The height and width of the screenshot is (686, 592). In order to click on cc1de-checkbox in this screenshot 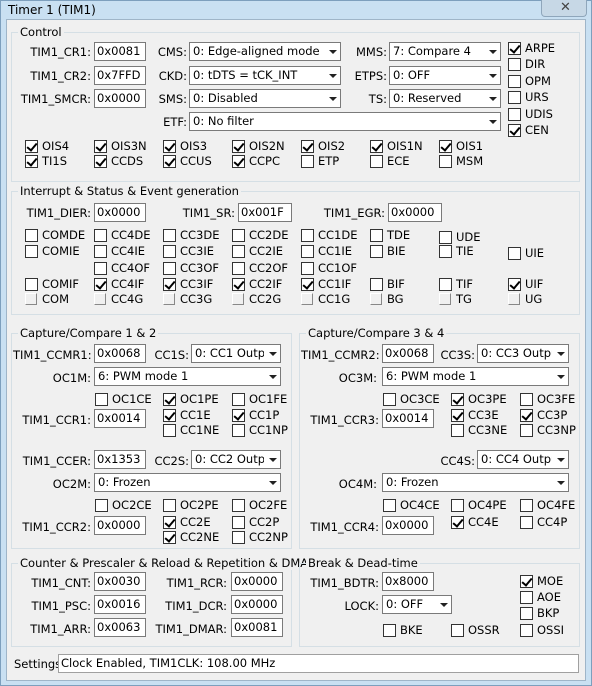, I will do `click(307, 235)`.